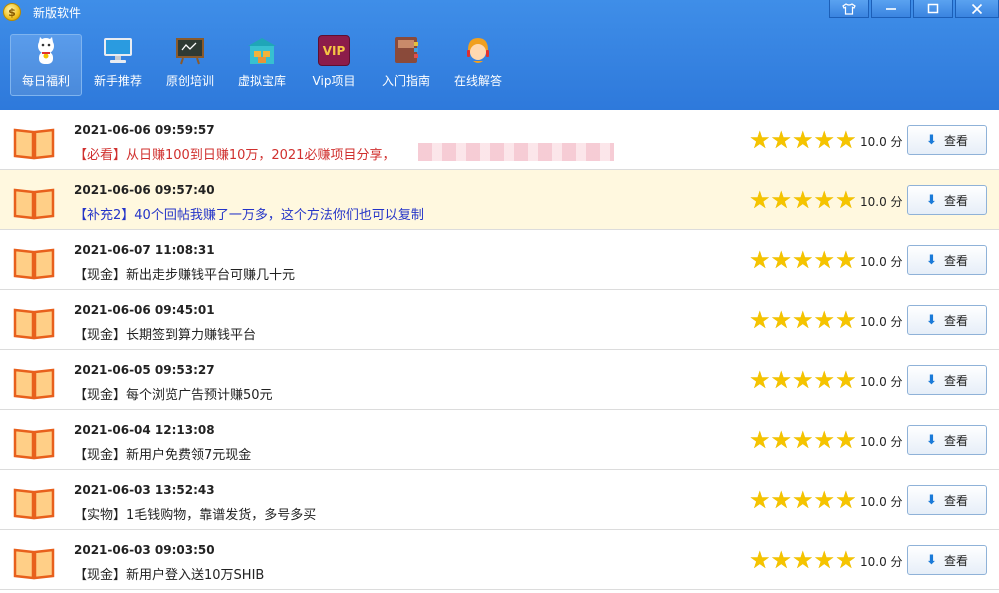 The image size is (999, 593). I want to click on close-icon, so click(977, 9).